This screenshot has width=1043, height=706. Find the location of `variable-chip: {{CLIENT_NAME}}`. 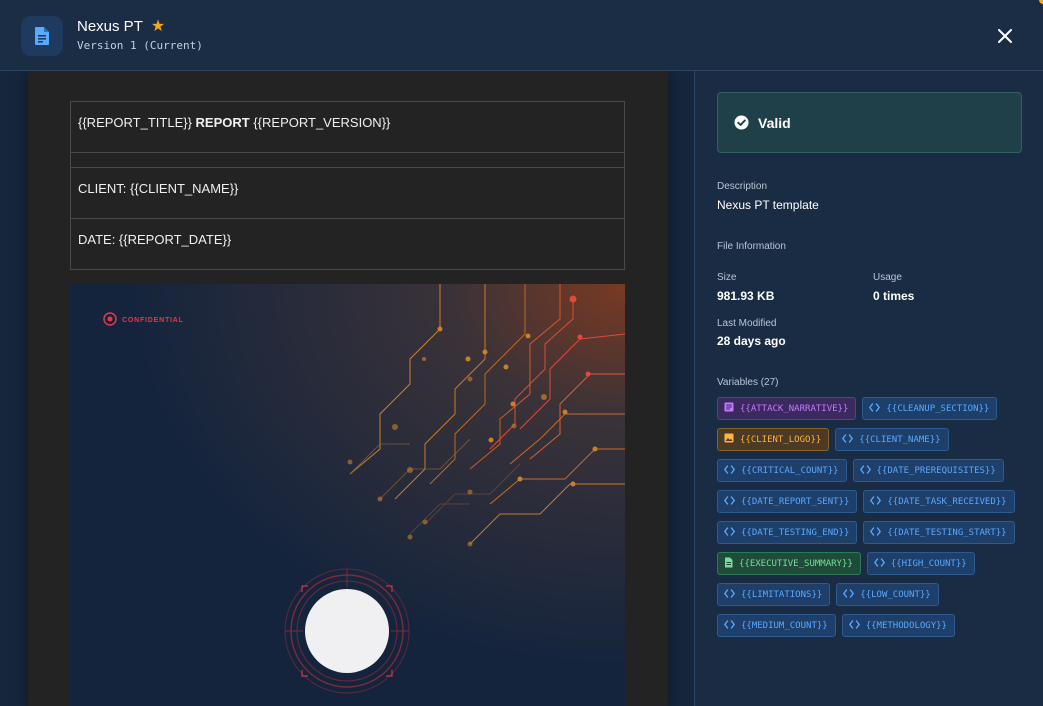

variable-chip: {{CLIENT_NAME}} is located at coordinates (892, 439).